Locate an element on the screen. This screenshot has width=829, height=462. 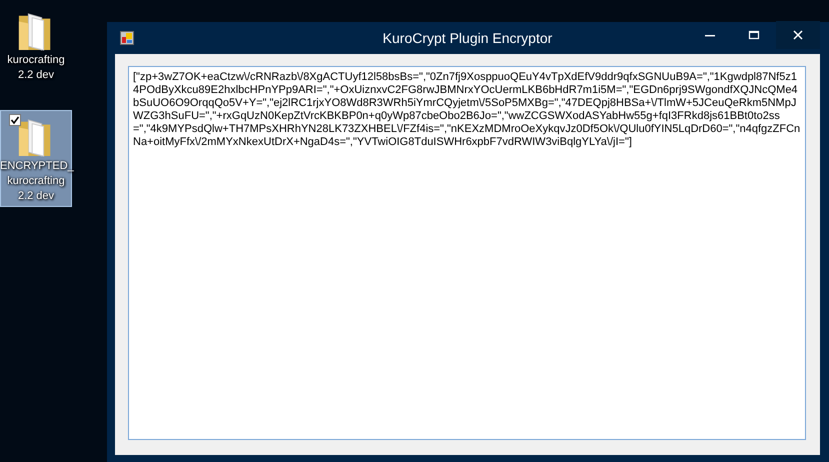
folder-label: kurocrafting 2.2 dev is located at coordinates (36, 68).